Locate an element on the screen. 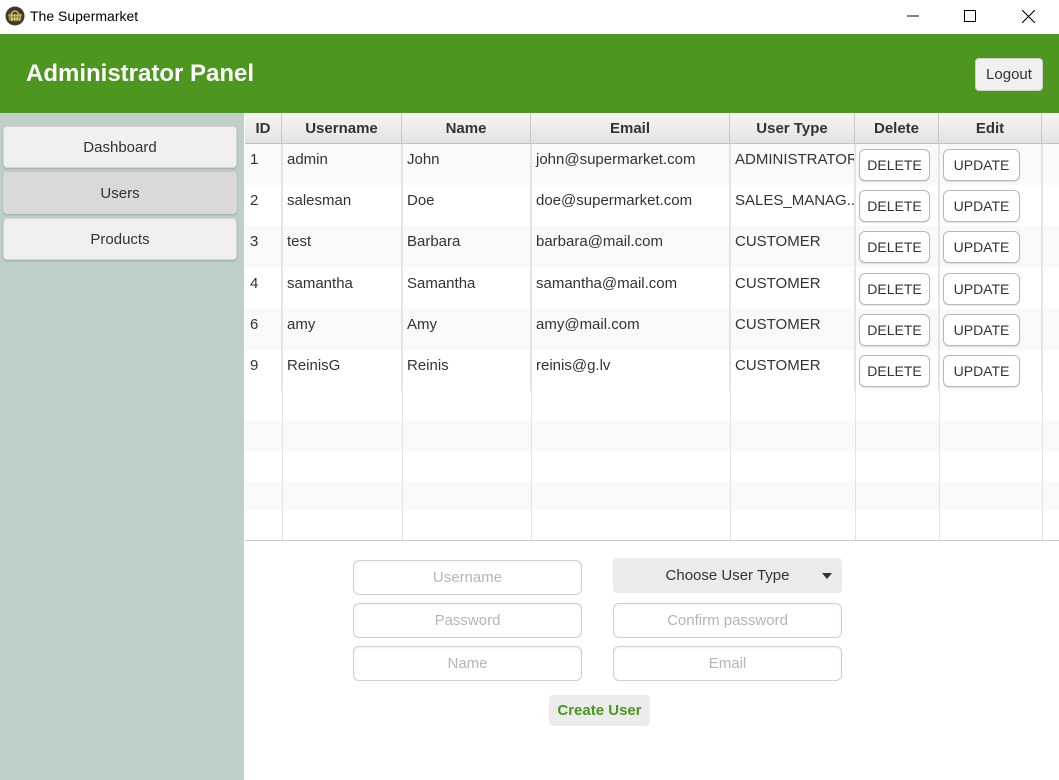 This screenshot has height=780, width=1059. column-header-name: Name is located at coordinates (466, 128).